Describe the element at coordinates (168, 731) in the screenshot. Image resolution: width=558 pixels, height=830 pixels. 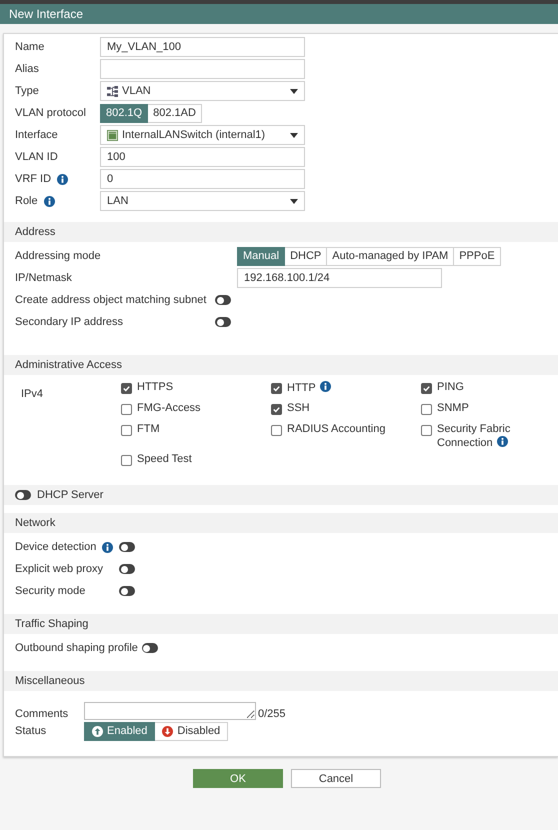
I see `down-arrow-icon` at that location.